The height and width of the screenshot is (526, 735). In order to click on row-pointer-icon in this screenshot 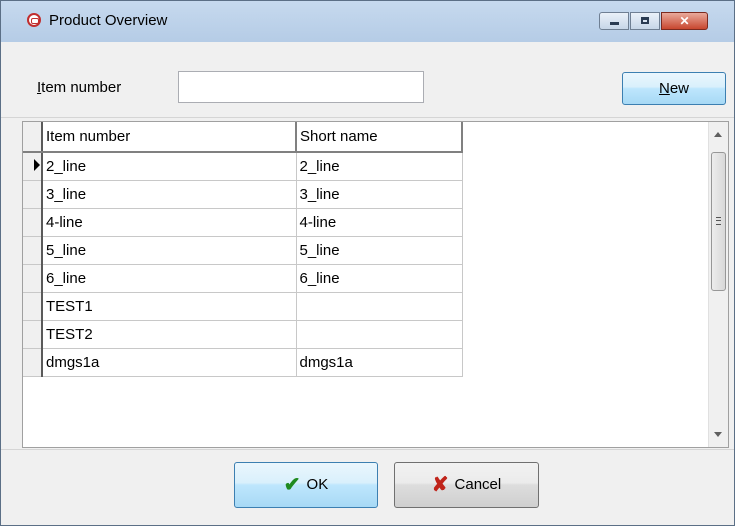, I will do `click(37, 164)`.